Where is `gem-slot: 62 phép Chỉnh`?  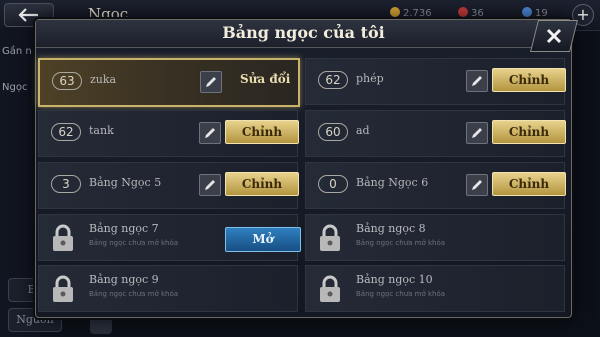 gem-slot: 62 phép Chỉnh is located at coordinates (435, 81).